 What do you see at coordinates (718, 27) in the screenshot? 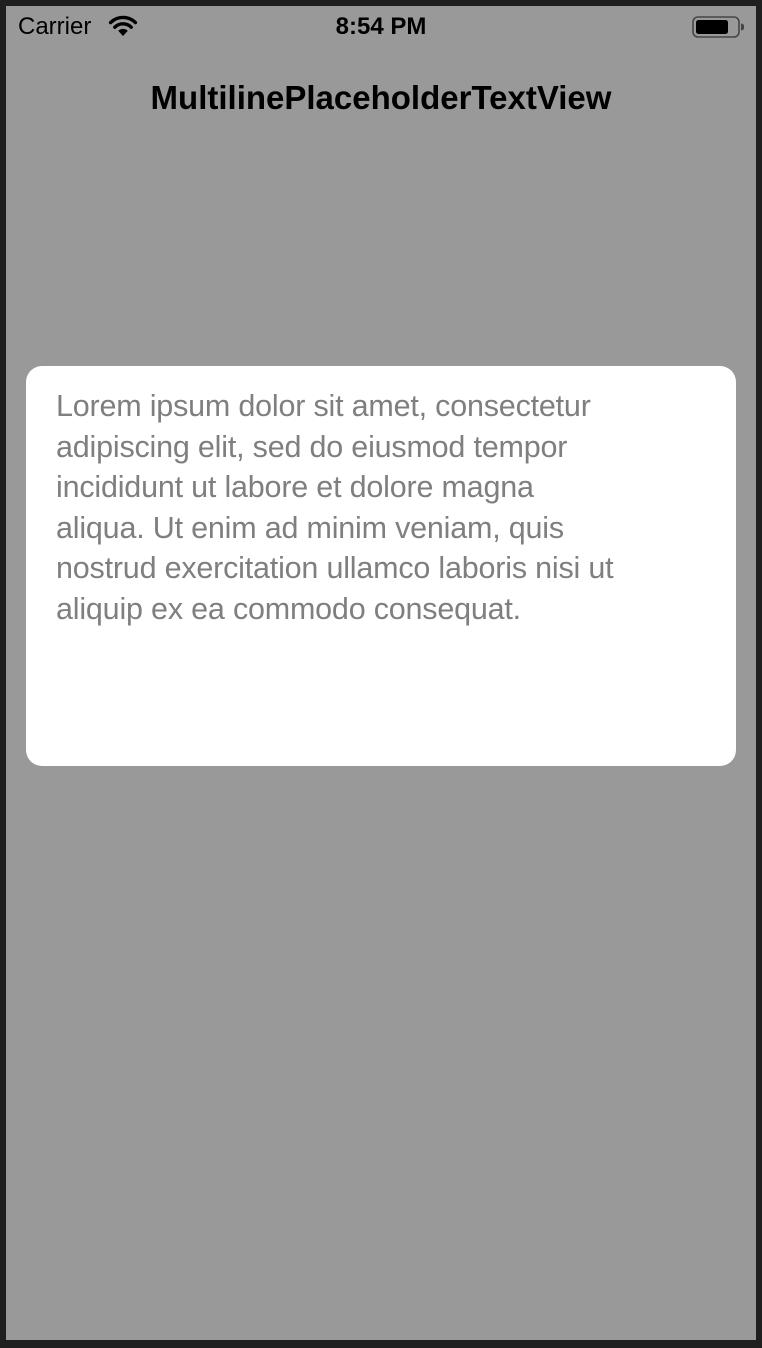
I see `battery-icon` at bounding box center [718, 27].